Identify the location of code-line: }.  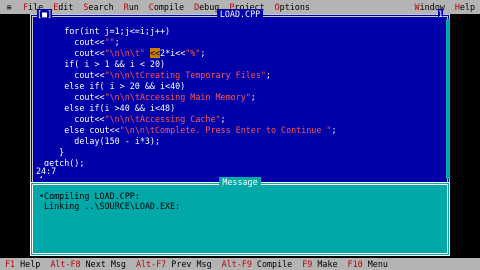
(238, 152).